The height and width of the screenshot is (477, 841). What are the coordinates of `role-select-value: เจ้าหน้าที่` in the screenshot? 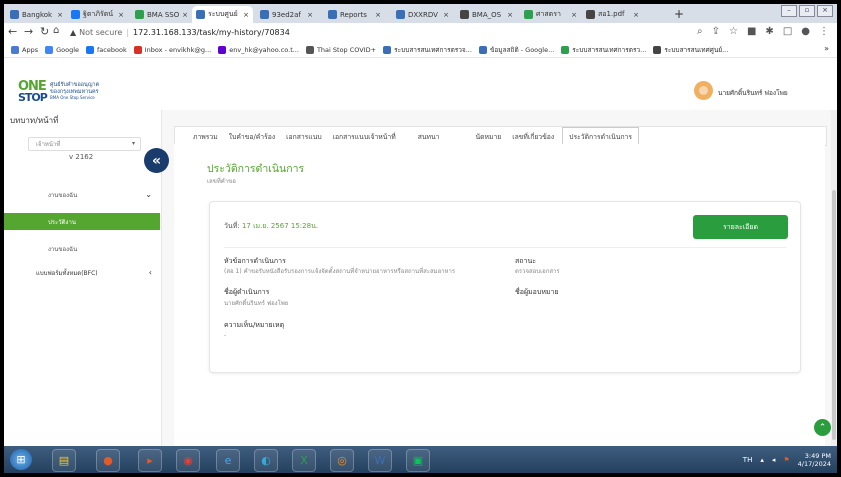 It's located at (48, 144).